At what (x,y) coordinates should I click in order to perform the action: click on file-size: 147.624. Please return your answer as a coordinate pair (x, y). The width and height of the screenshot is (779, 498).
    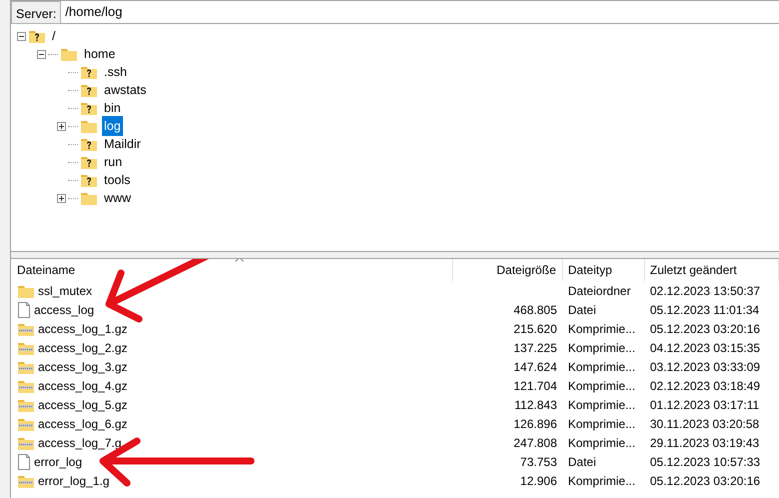
    Looking at the image, I should click on (535, 367).